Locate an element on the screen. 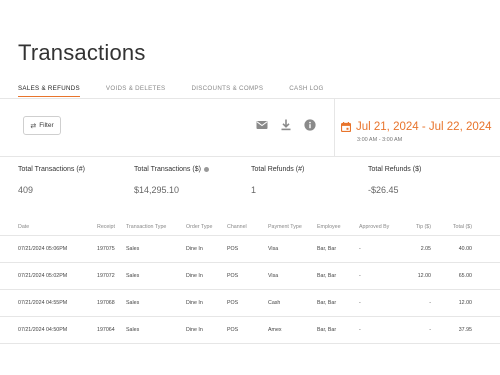  cell-receipt: 197075 is located at coordinates (106, 249).